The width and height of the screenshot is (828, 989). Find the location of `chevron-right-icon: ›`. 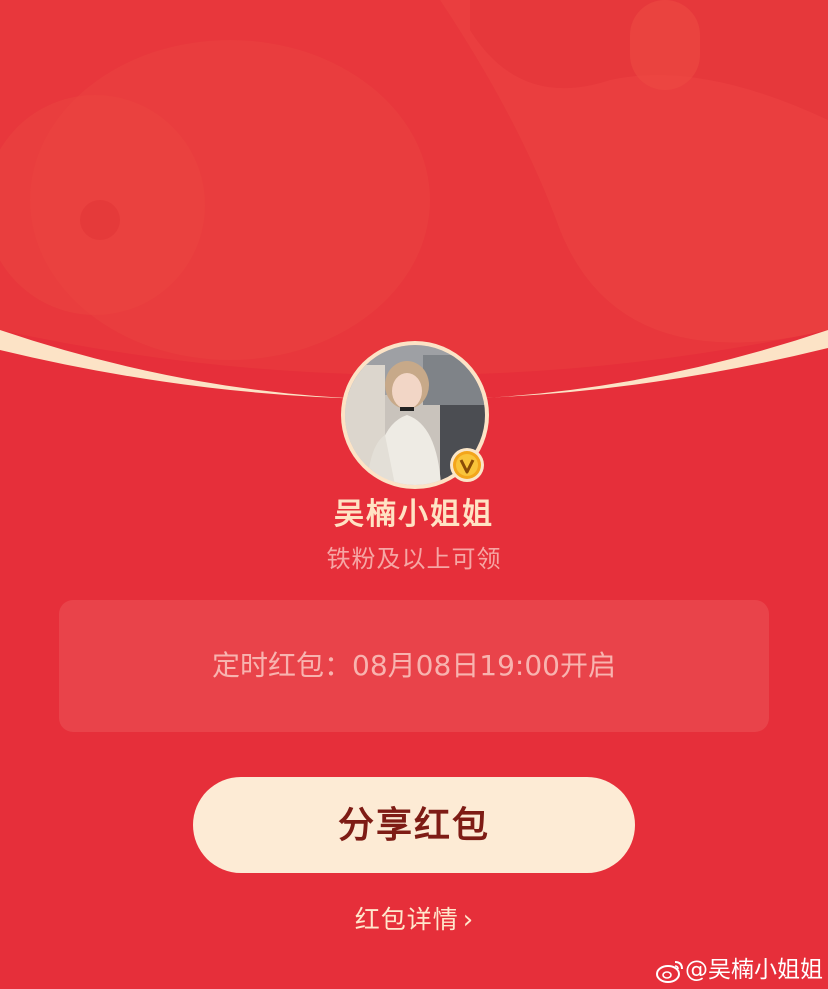

chevron-right-icon: › is located at coordinates (468, 920).